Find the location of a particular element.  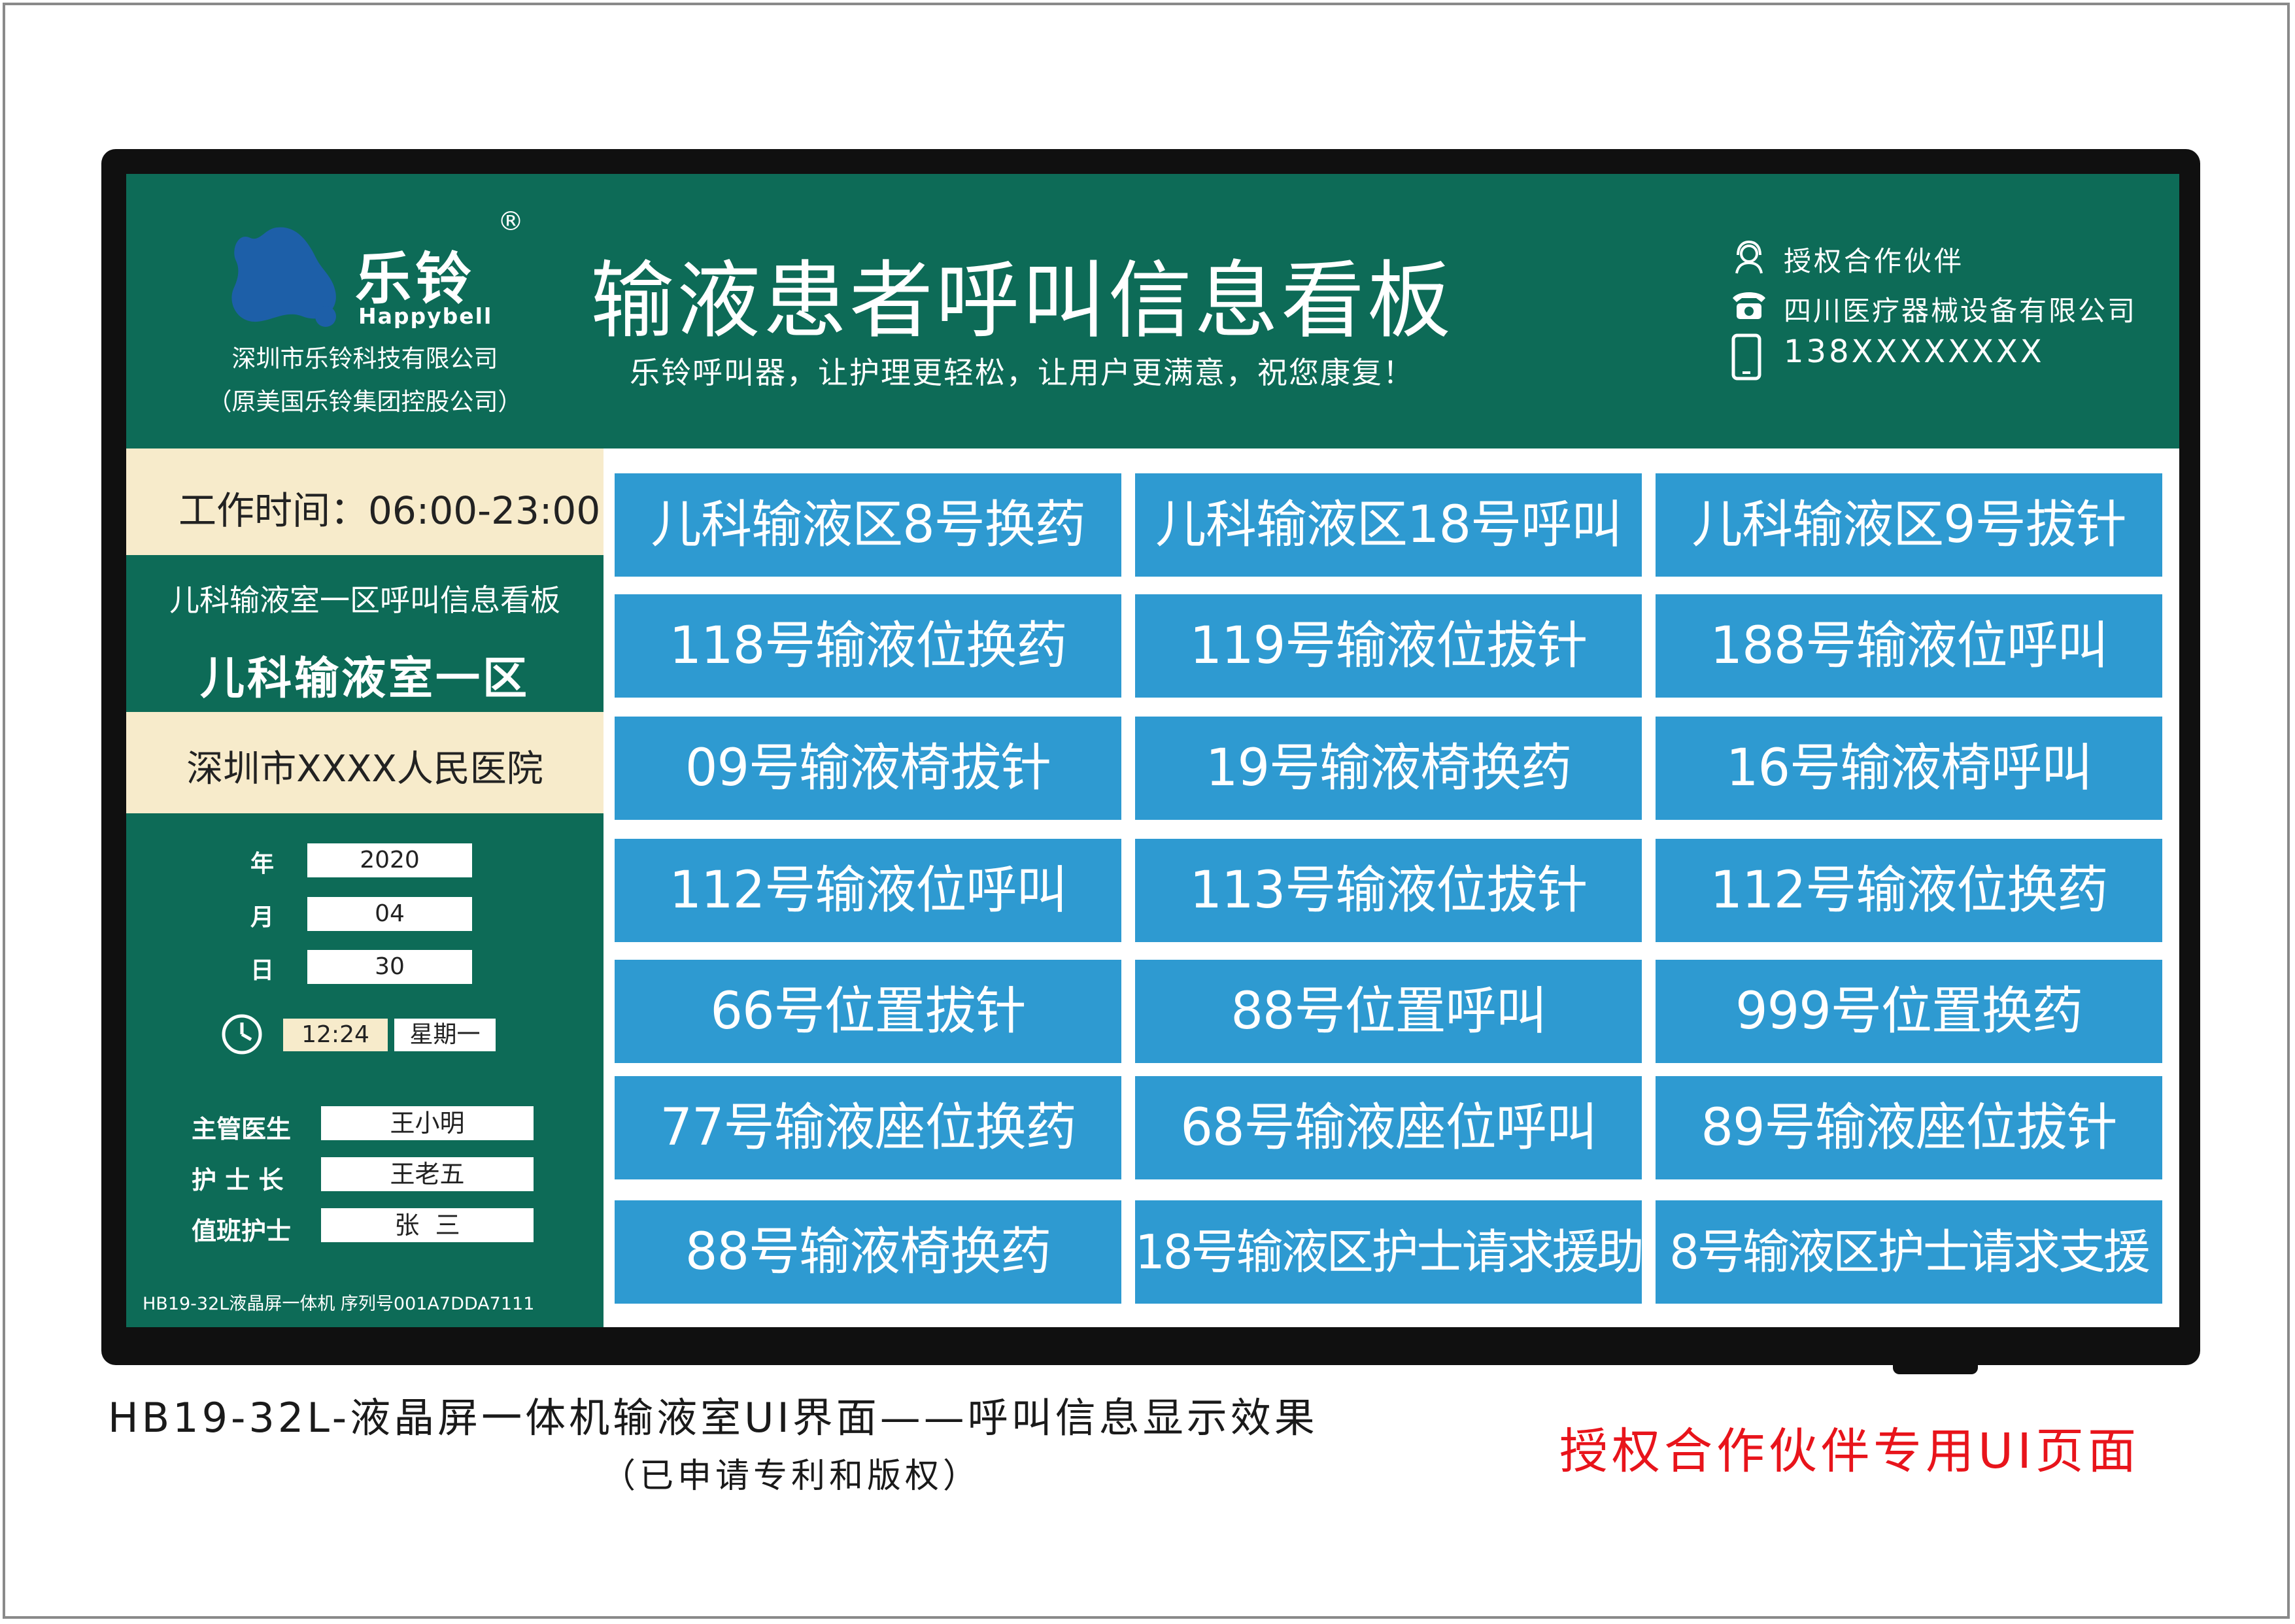

headset-icon is located at coordinates (1749, 257).